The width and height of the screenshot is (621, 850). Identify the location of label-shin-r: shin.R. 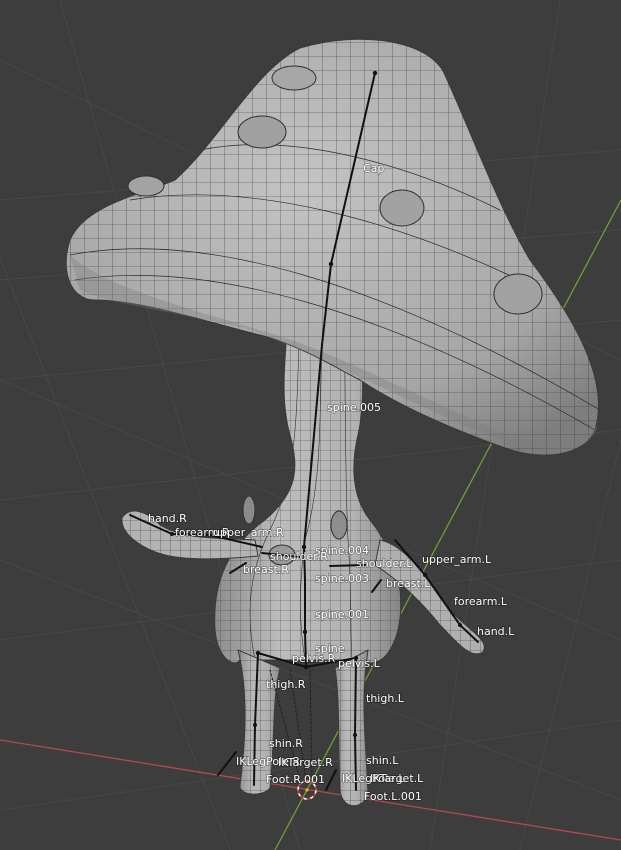
(286, 743).